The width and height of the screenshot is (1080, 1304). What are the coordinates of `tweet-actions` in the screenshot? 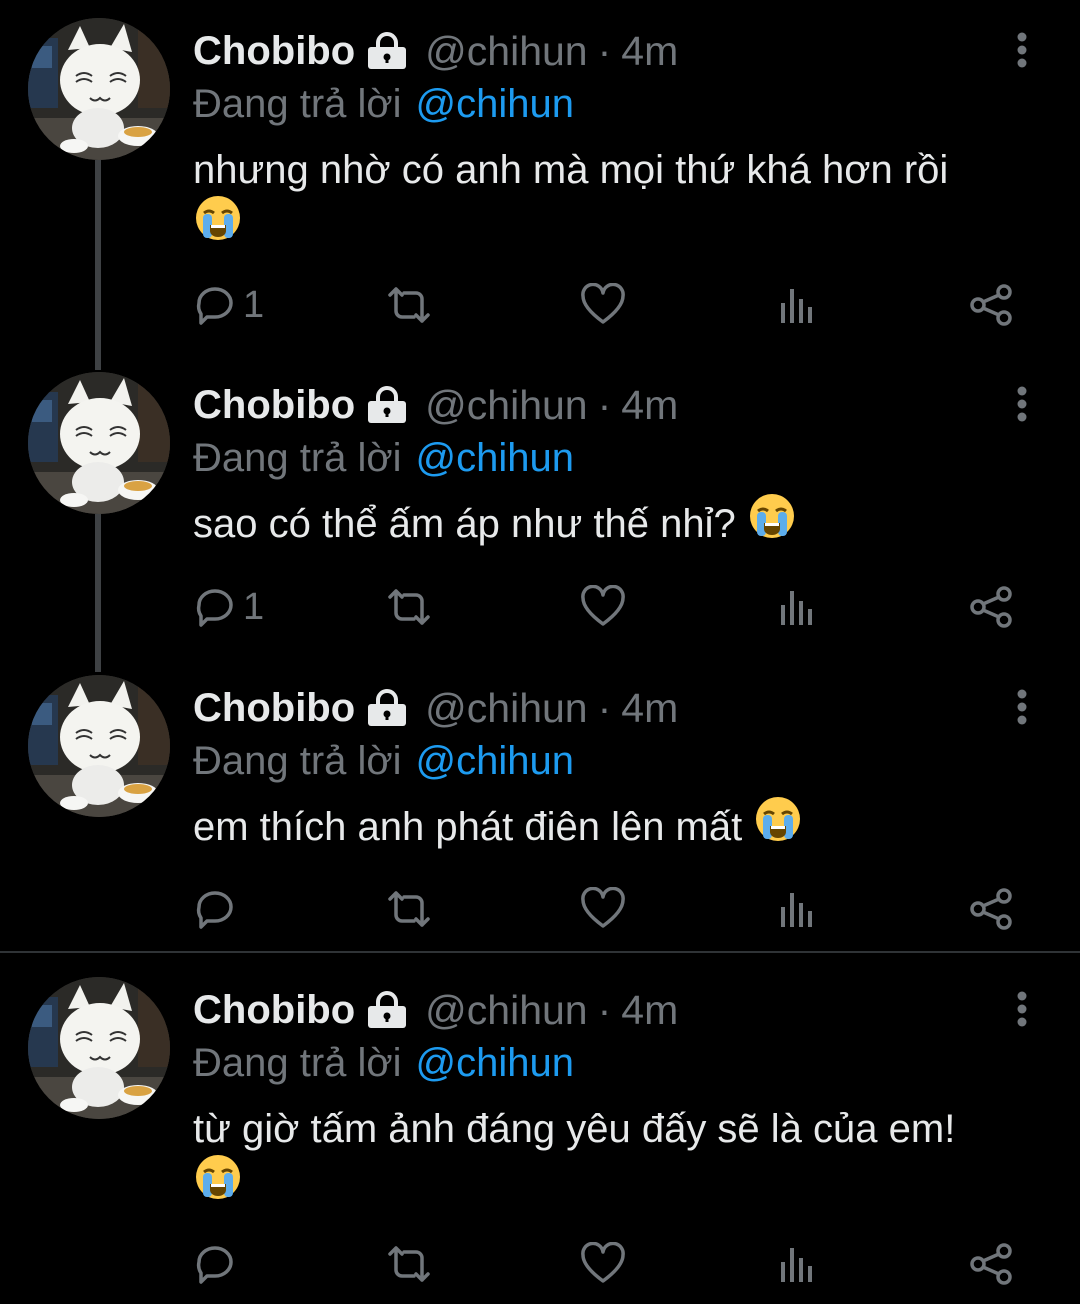 It's located at (540, 909).